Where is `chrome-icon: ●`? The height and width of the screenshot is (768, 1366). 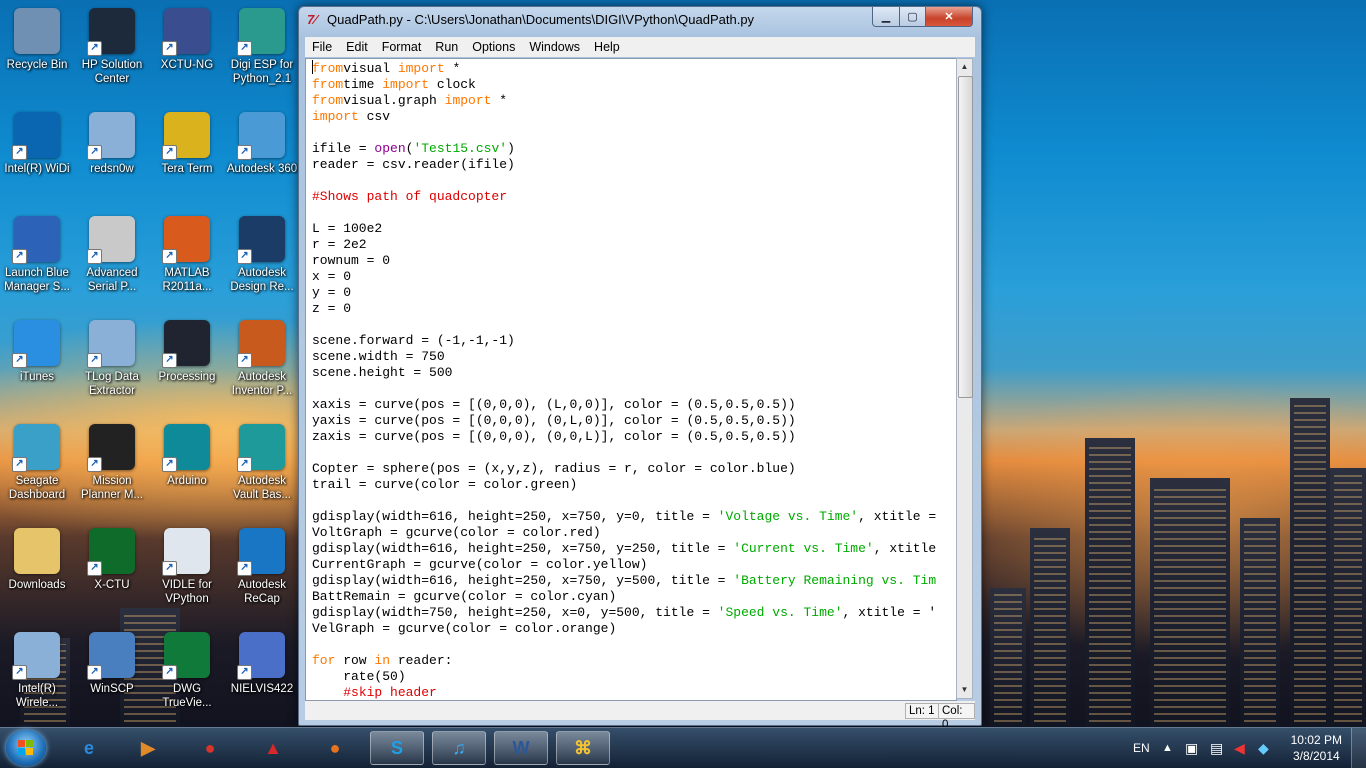 chrome-icon: ● is located at coordinates (210, 748).